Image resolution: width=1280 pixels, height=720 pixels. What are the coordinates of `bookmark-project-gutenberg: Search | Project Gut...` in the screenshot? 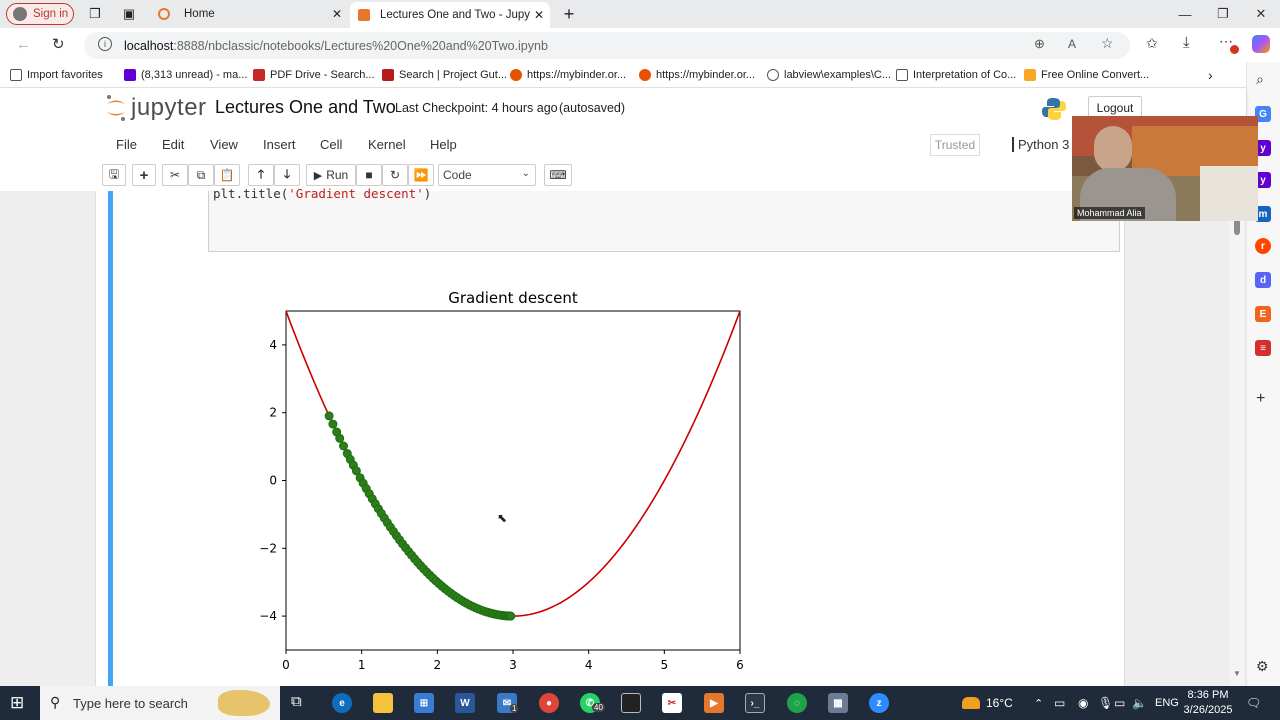 It's located at (444, 75).